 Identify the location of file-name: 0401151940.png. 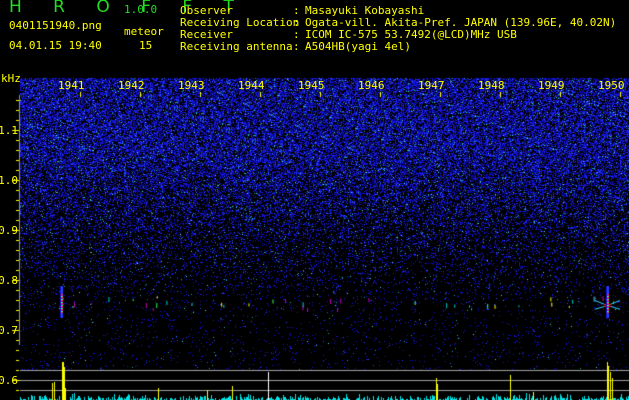
(55, 25).